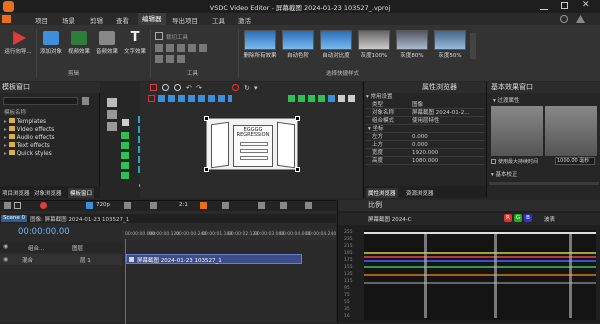 This screenshot has width=600, height=324. I want to click on property-row: 宽度 1920.000, so click(425, 153).